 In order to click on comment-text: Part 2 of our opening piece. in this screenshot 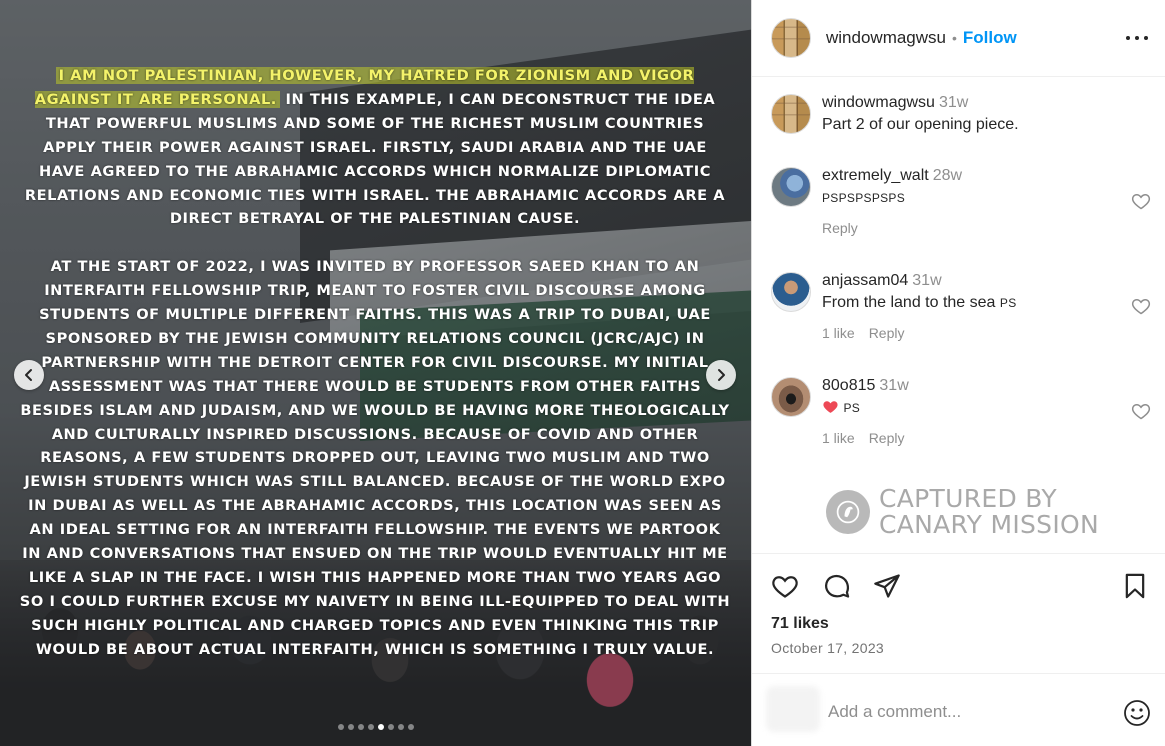, I will do `click(920, 124)`.